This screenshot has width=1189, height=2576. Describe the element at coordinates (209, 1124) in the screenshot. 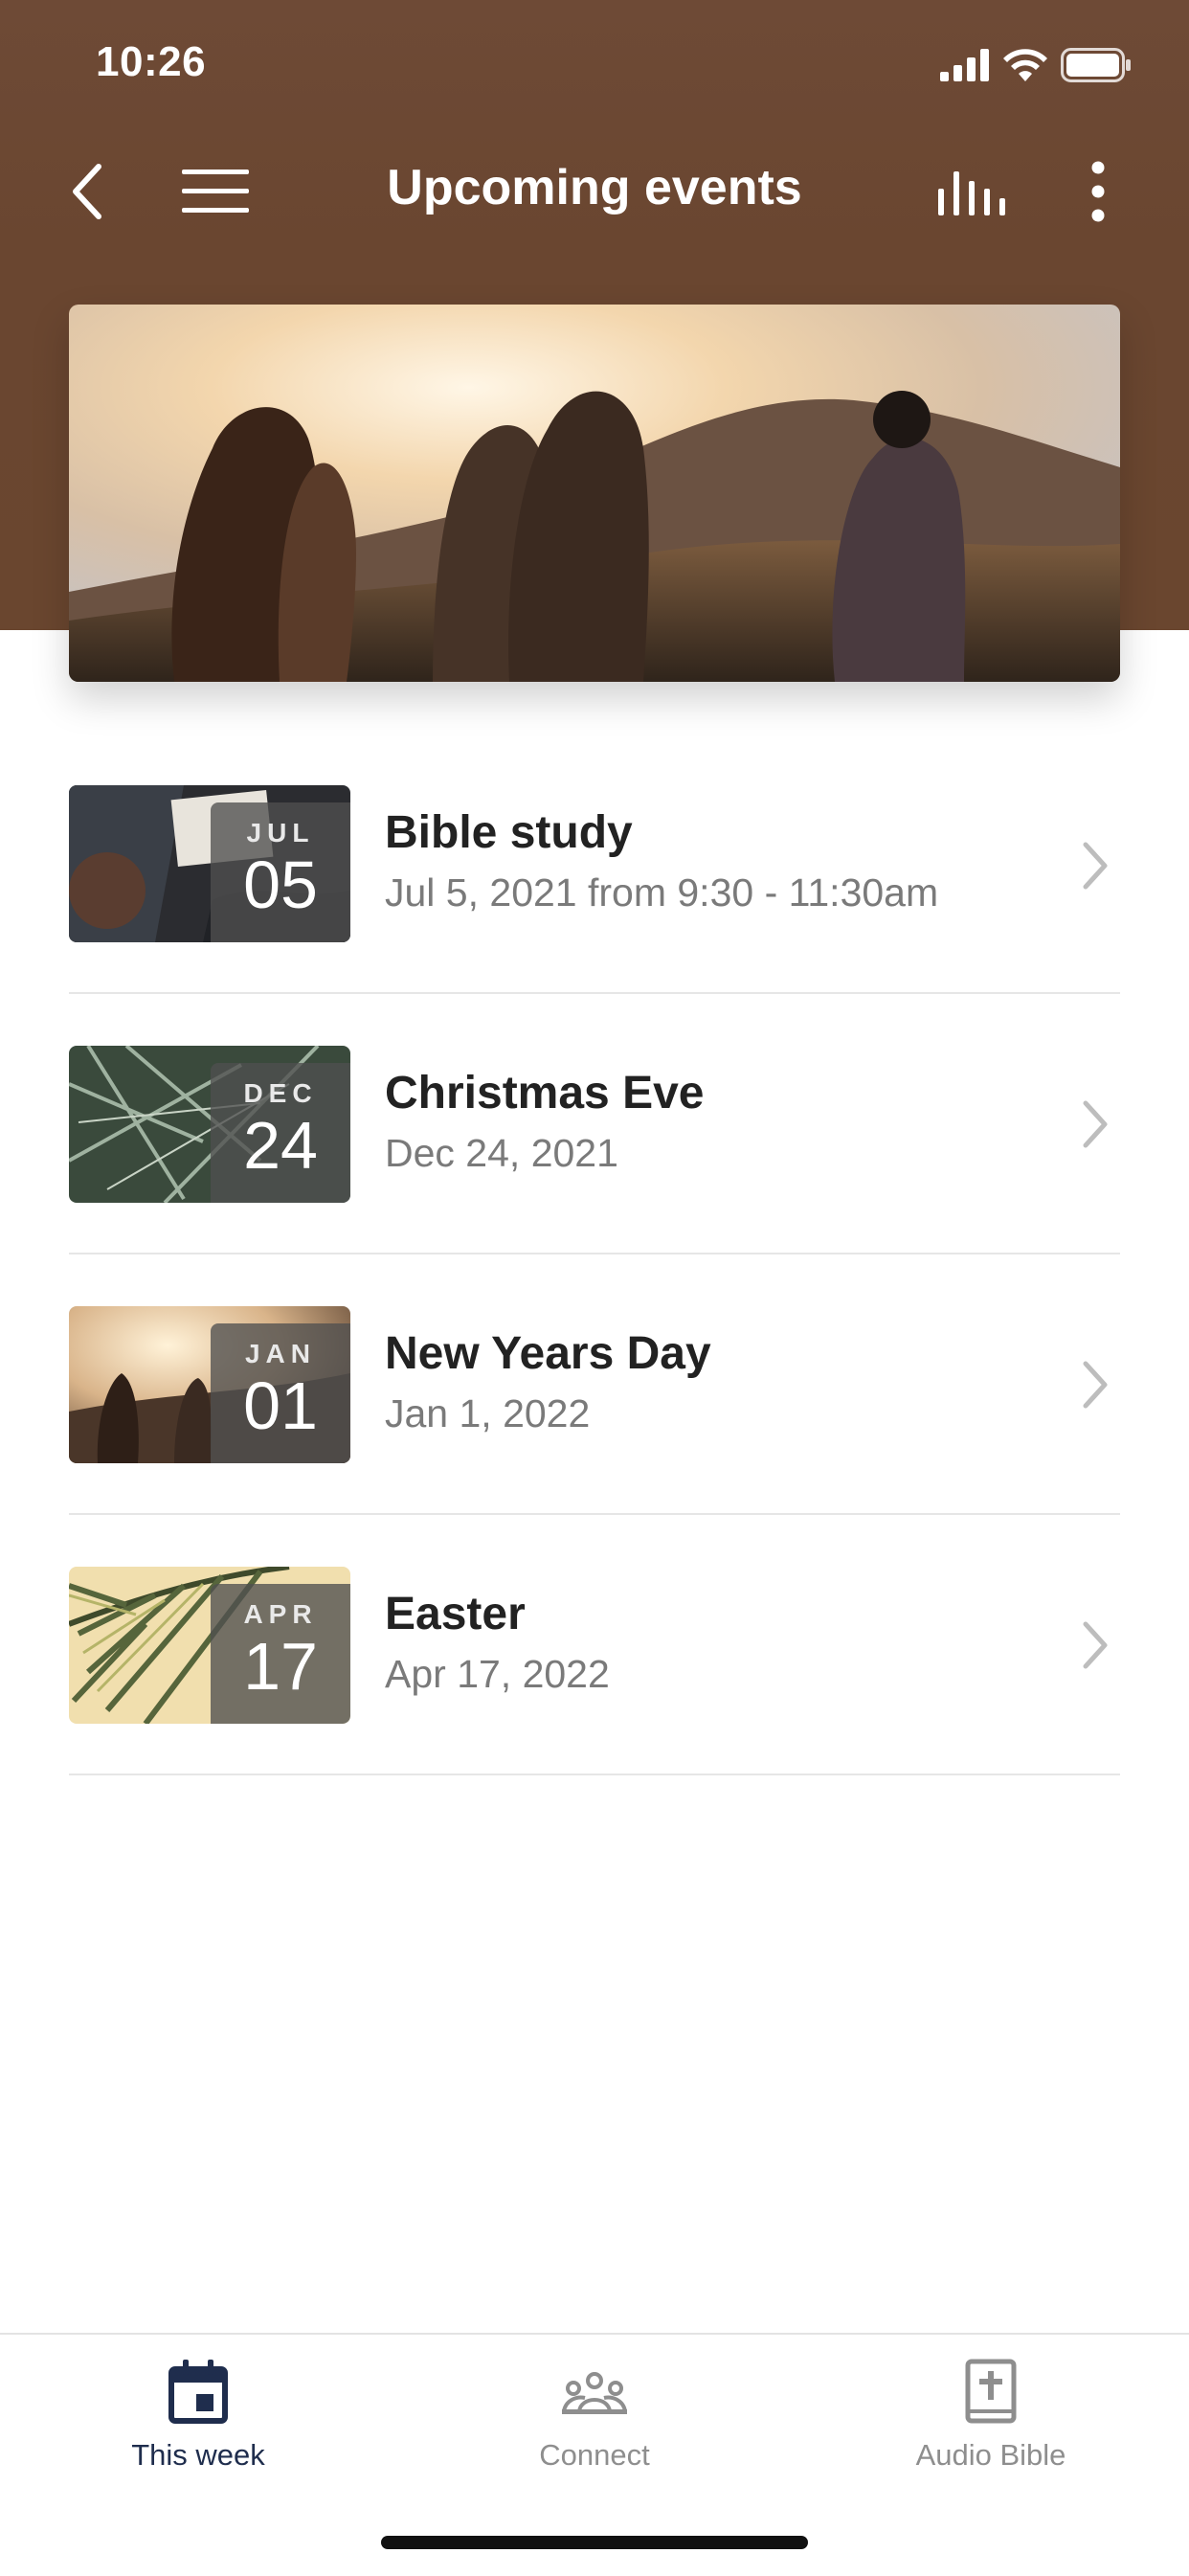

I see `event-thumbnail: DEC 24` at that location.